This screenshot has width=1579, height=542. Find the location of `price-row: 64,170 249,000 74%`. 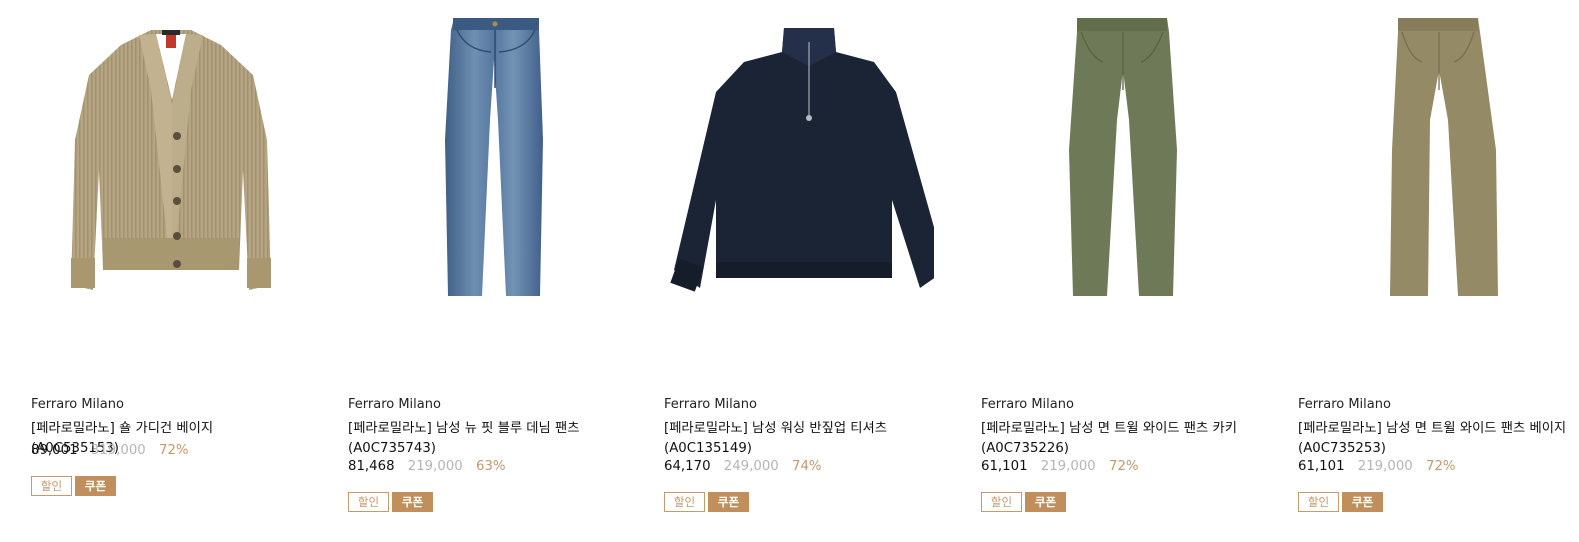

price-row: 64,170 249,000 74% is located at coordinates (743, 466).